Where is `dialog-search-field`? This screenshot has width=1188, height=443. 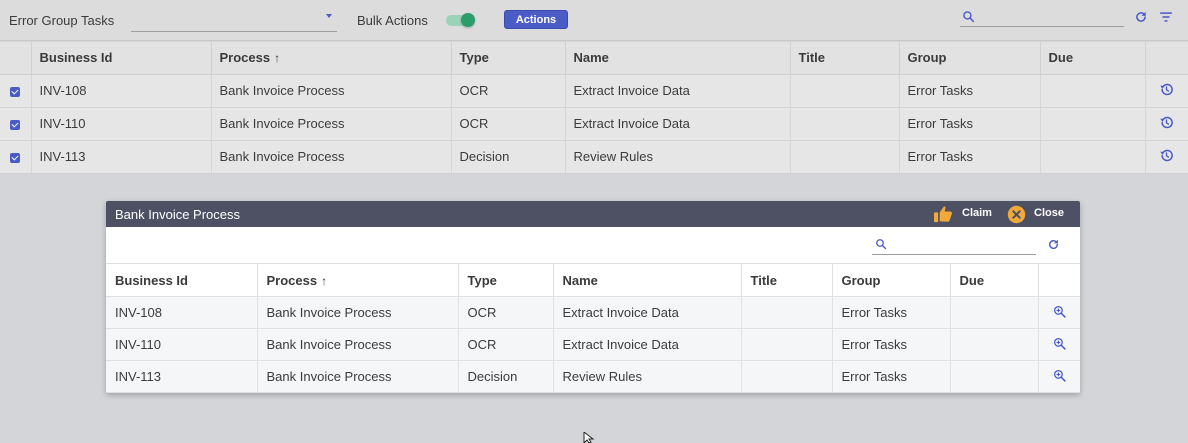
dialog-search-field is located at coordinates (954, 244).